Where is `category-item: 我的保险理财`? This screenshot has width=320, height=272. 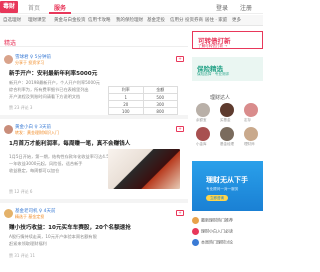 category-item: 我的保险理财 is located at coordinates (129, 20).